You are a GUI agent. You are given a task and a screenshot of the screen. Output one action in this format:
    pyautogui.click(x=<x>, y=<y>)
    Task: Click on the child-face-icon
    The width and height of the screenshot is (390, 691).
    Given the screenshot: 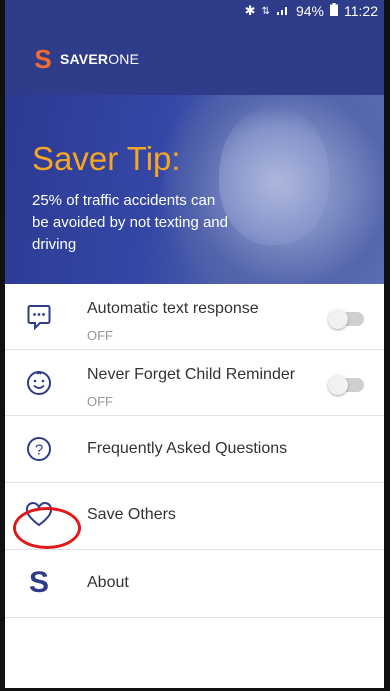 What is the action you would take?
    pyautogui.click(x=39, y=383)
    